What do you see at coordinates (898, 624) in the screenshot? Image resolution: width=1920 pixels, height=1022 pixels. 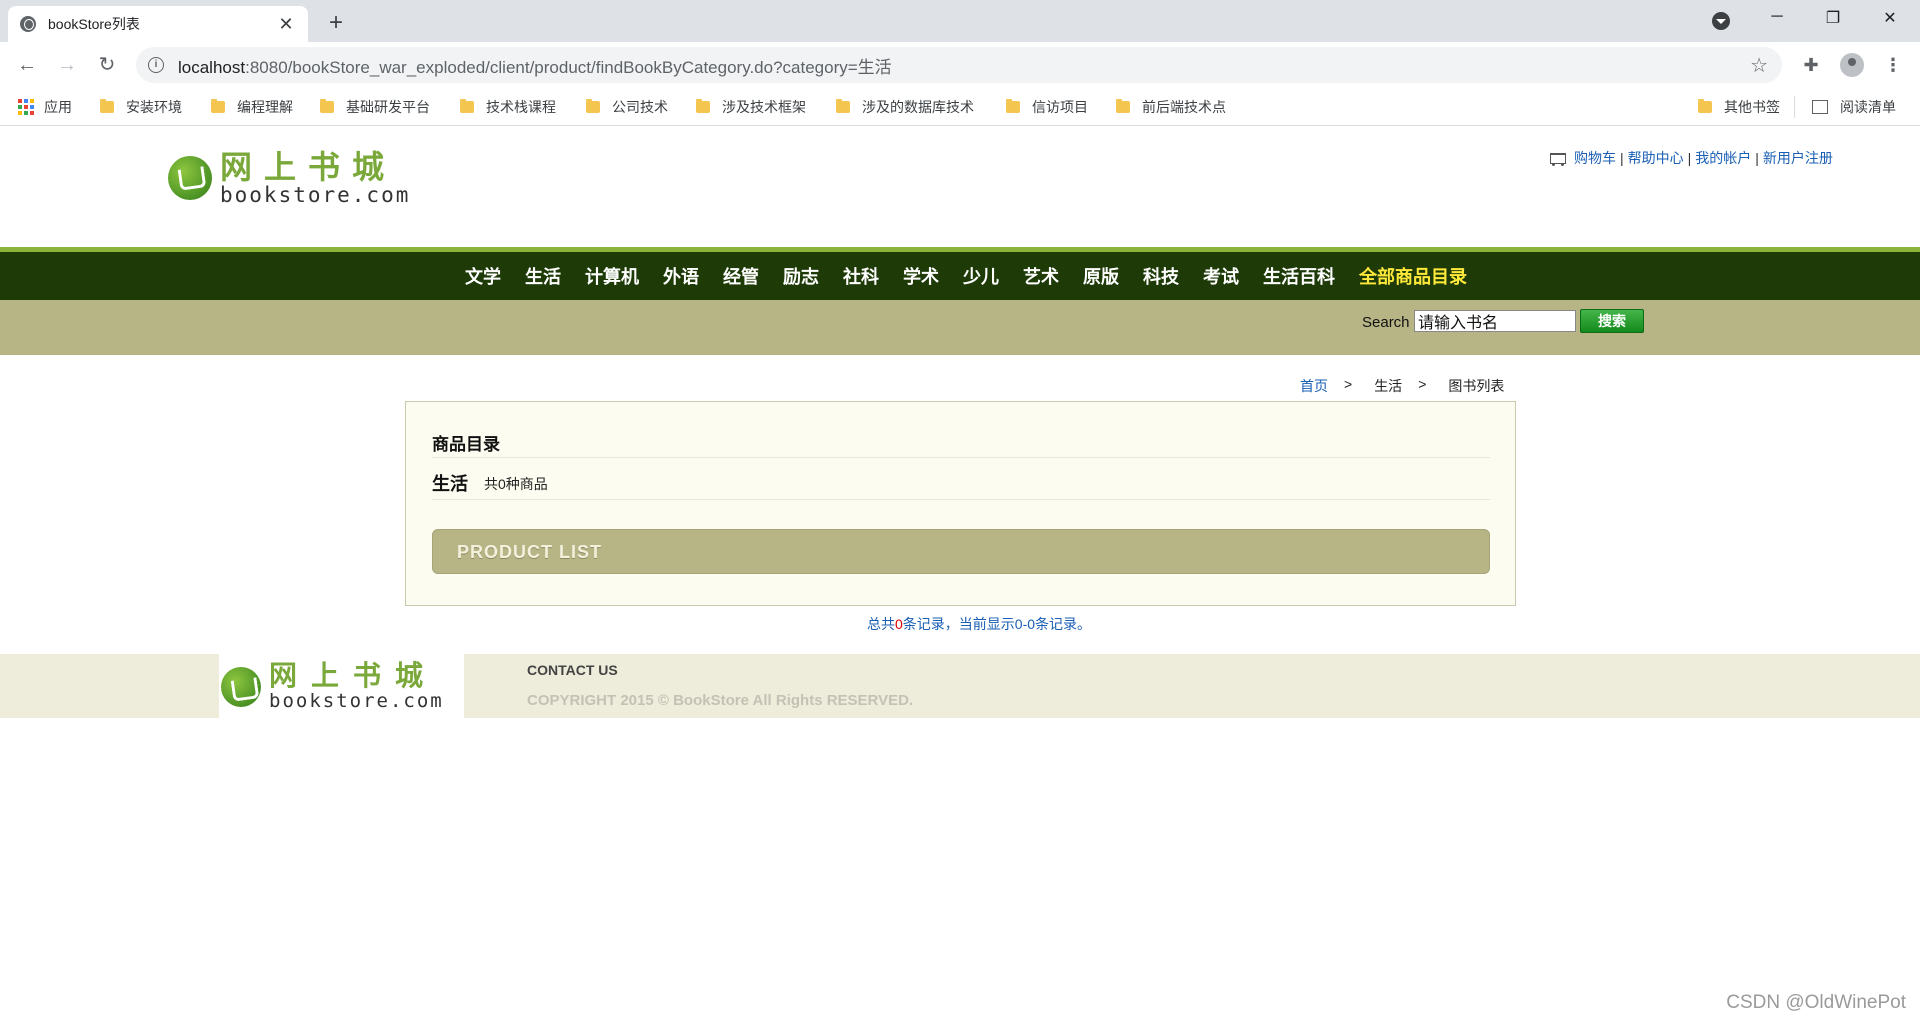 I see `record-total: 0` at bounding box center [898, 624].